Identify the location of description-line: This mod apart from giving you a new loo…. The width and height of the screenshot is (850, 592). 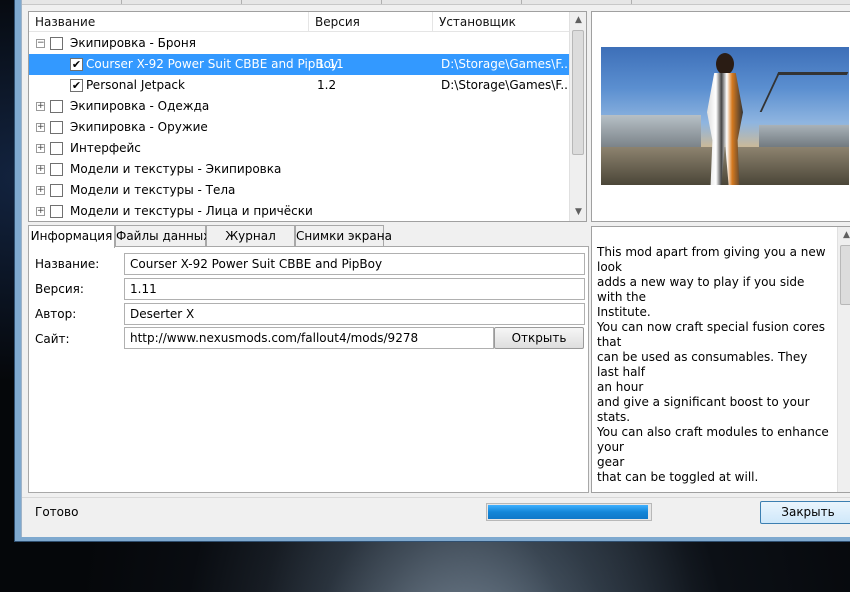
(711, 259).